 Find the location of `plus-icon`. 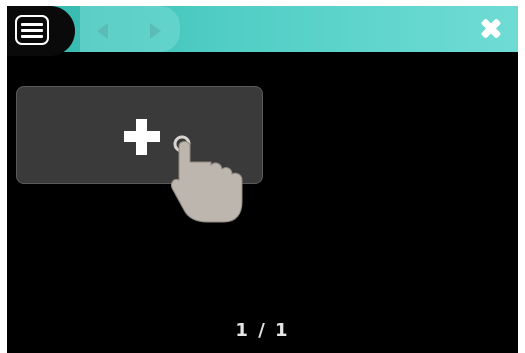

plus-icon is located at coordinates (142, 137).